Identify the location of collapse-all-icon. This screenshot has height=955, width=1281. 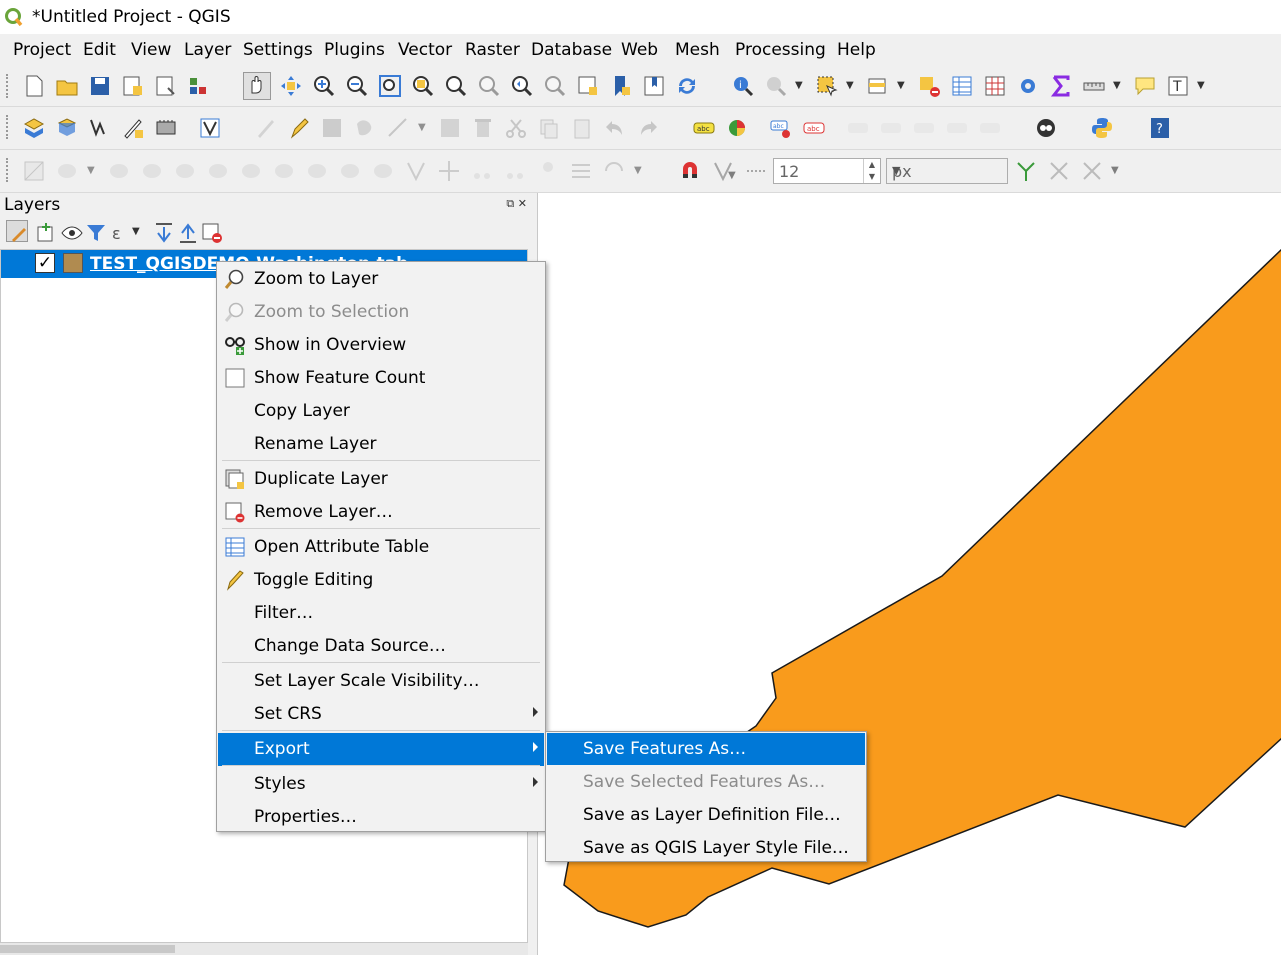
(186, 232).